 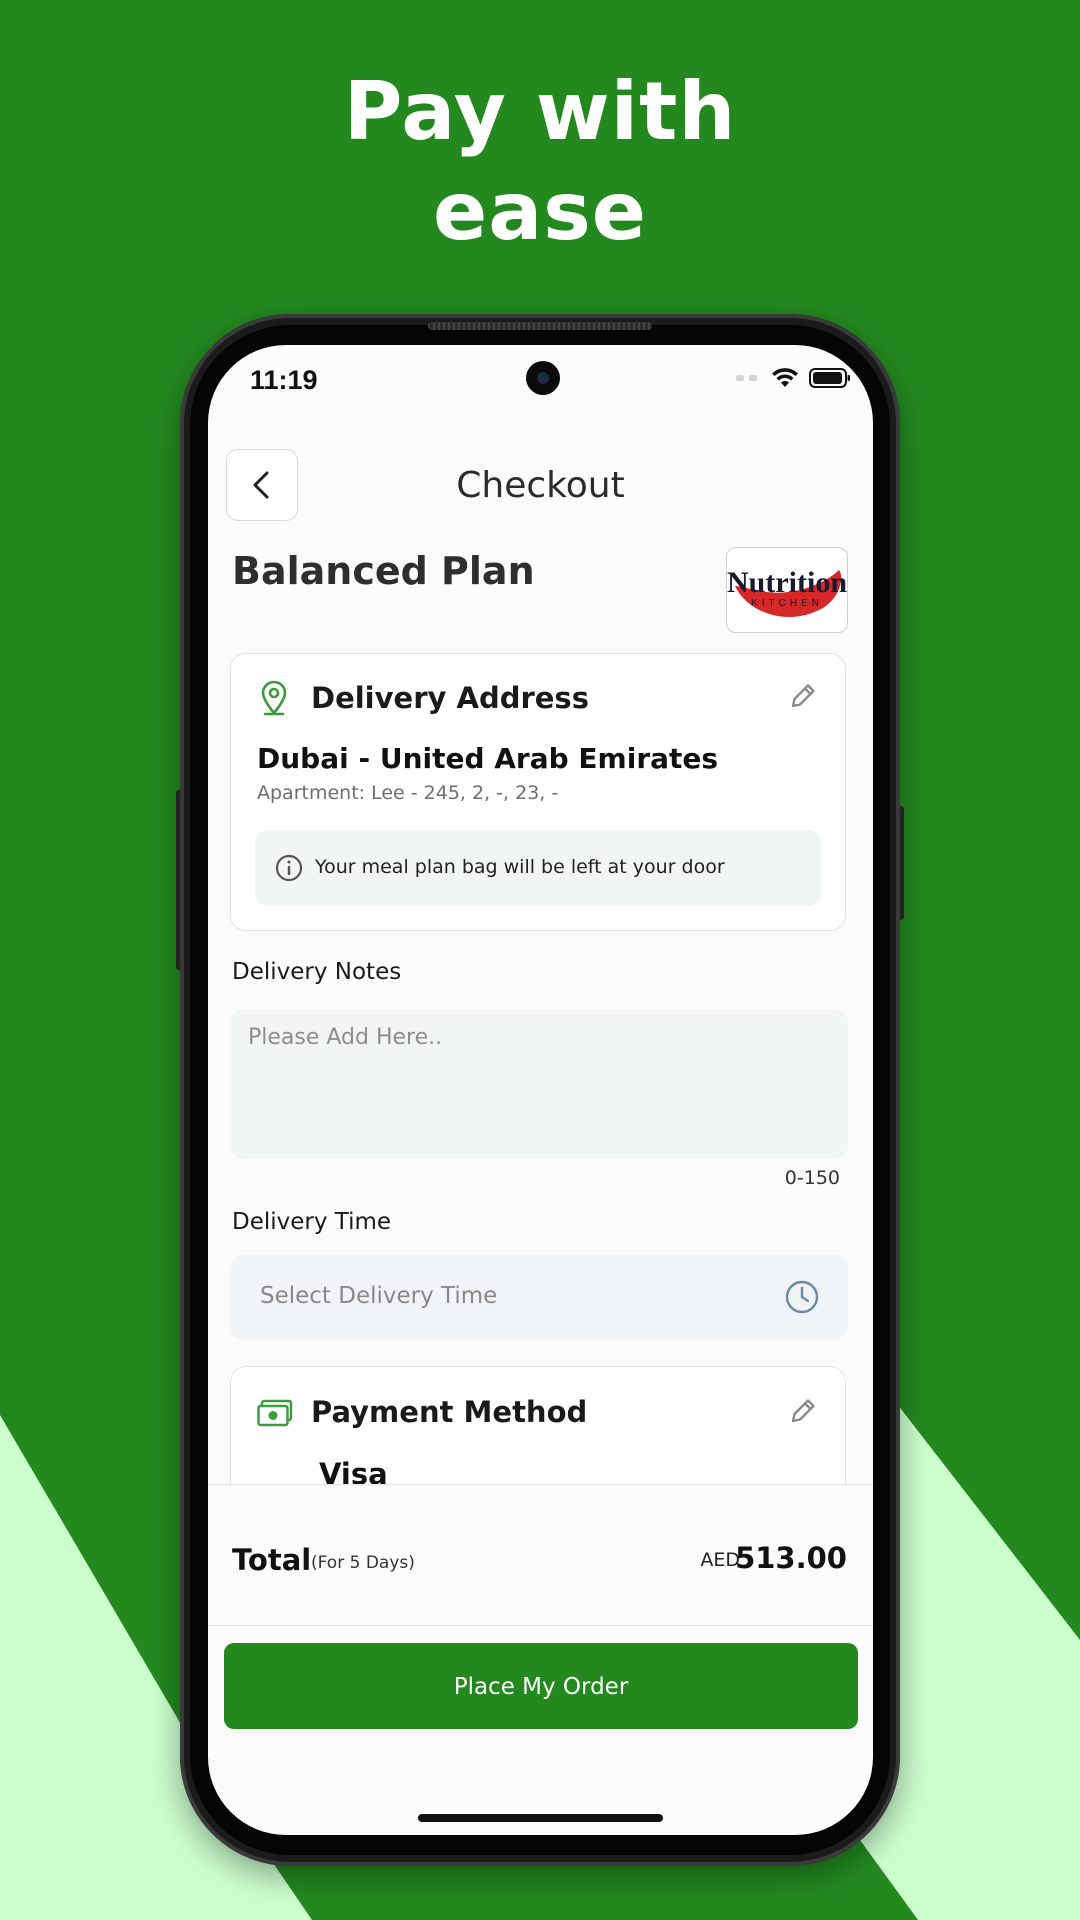 I want to click on total-bar: Total (For 5 Days) AED 513.00, so click(x=540, y=1555).